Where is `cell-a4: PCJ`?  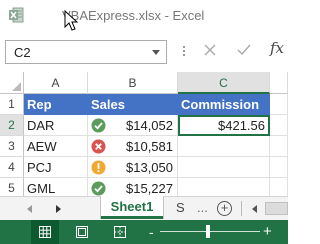 cell-a4: PCJ is located at coordinates (56, 167).